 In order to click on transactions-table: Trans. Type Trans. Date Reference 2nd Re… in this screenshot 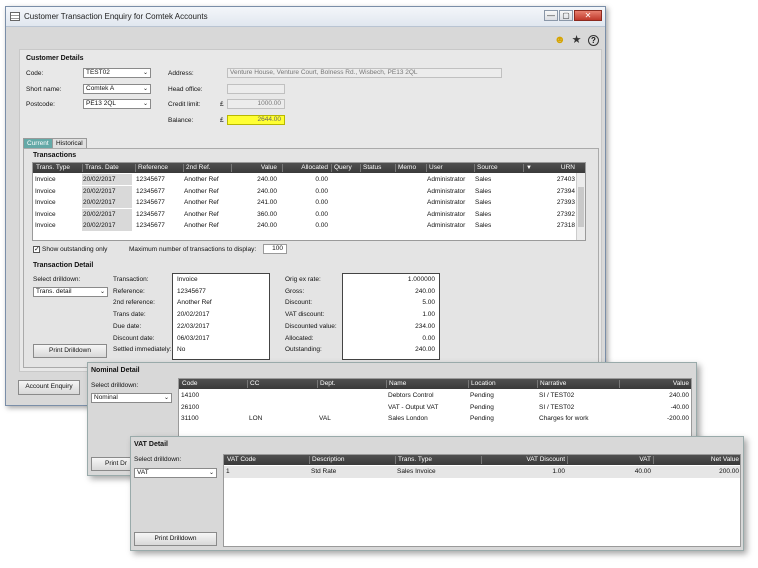, I will do `click(309, 201)`.